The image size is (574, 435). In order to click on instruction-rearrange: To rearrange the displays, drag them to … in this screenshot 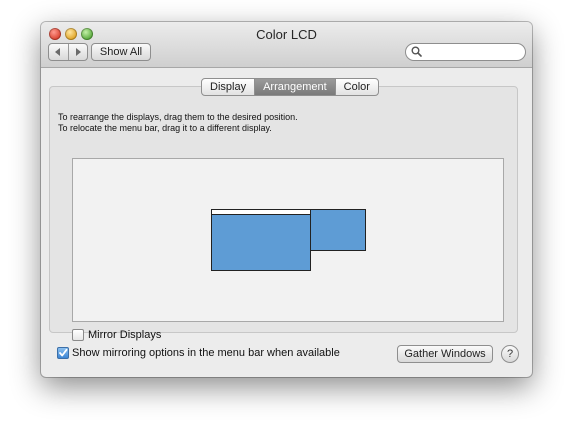, I will do `click(178, 117)`.